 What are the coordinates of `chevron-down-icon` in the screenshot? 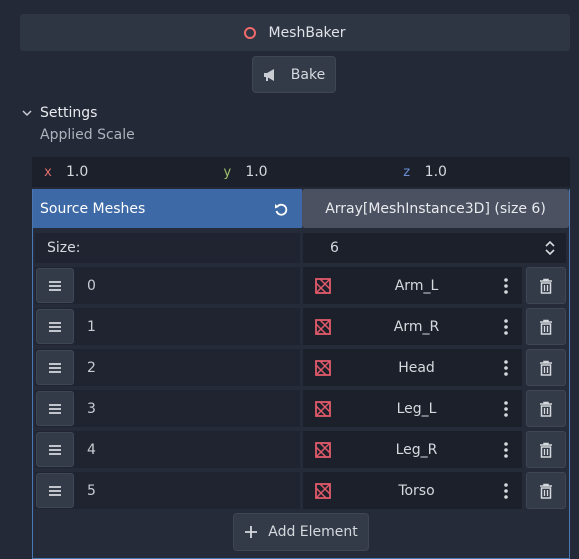 It's located at (27, 113).